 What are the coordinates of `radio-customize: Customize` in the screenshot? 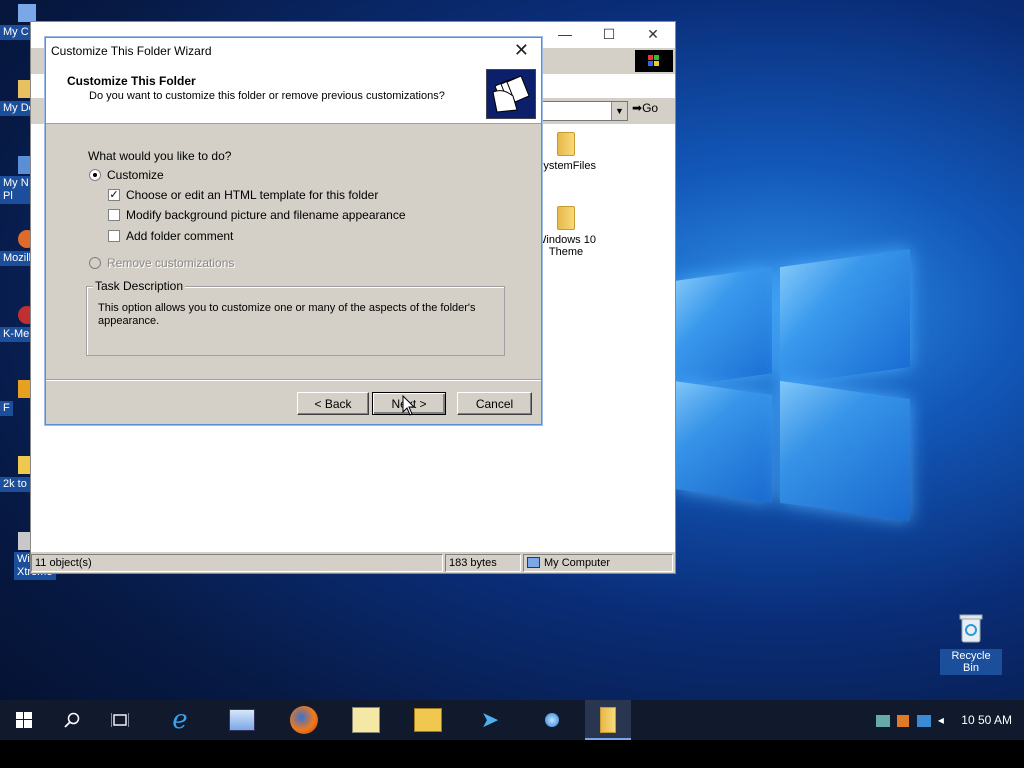 It's located at (126, 175).